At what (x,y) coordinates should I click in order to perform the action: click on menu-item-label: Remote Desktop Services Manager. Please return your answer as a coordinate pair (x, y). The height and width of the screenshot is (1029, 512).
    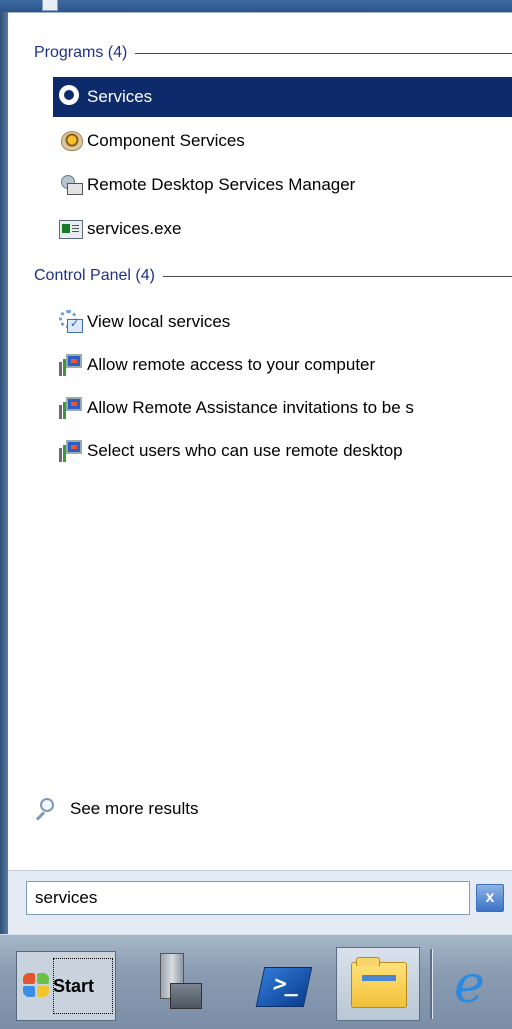
    Looking at the image, I should click on (221, 184).